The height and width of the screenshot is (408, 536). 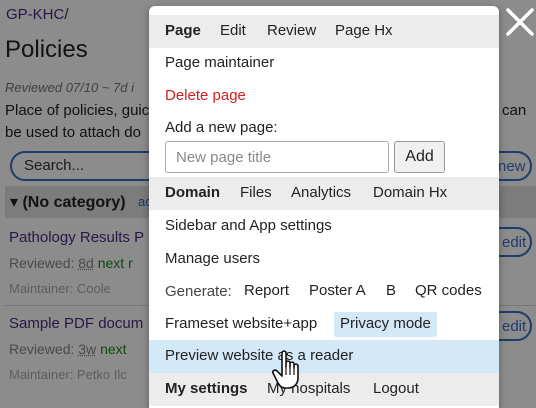 I want to click on menu-row-sidebar-settings: Sidebar and App settings, so click(x=324, y=226).